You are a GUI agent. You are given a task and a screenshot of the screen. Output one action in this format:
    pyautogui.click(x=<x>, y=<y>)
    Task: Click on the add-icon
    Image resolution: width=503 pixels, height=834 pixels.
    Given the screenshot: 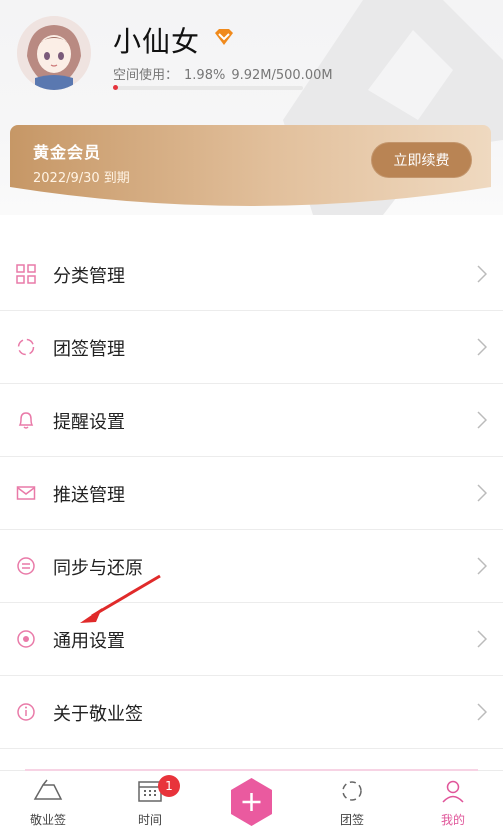 What is the action you would take?
    pyautogui.click(x=251, y=802)
    